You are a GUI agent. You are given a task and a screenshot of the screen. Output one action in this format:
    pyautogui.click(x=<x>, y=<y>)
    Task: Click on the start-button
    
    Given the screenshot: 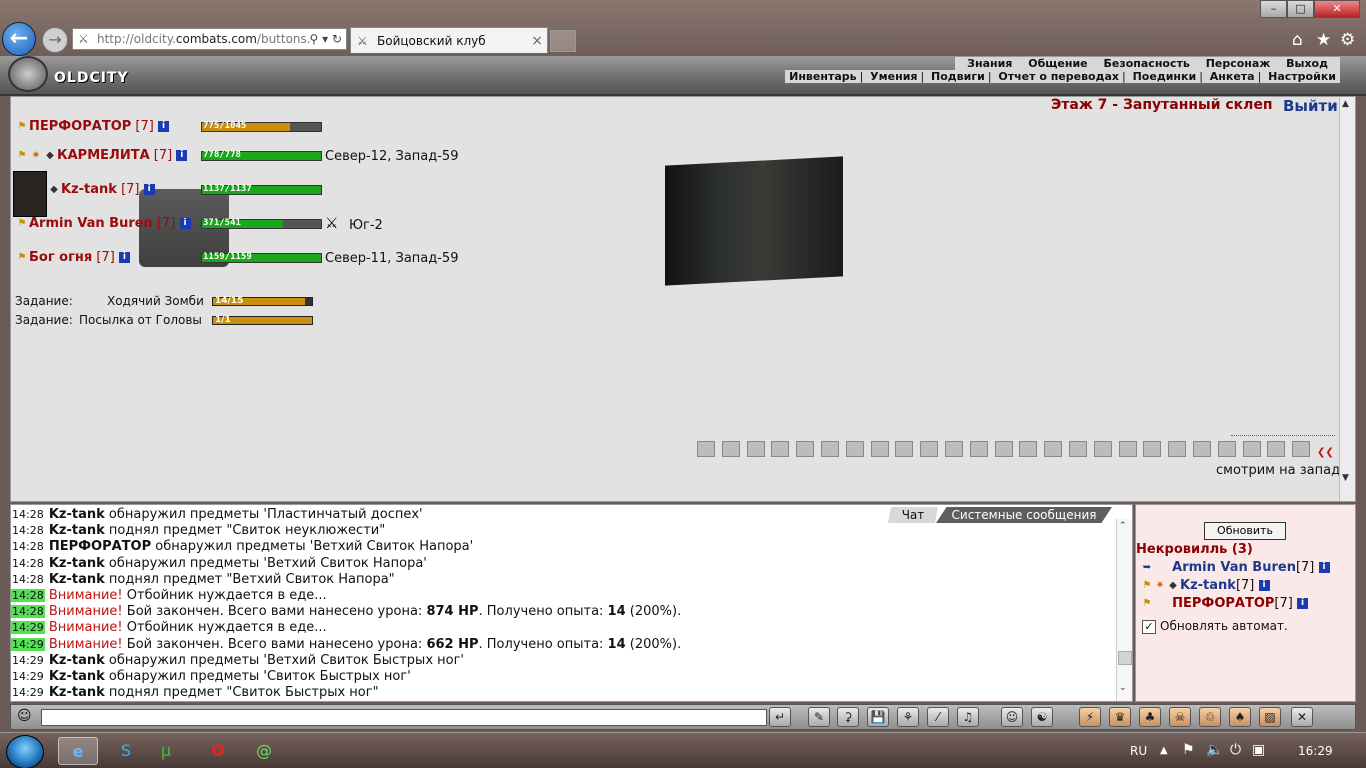 What is the action you would take?
    pyautogui.click(x=25, y=751)
    